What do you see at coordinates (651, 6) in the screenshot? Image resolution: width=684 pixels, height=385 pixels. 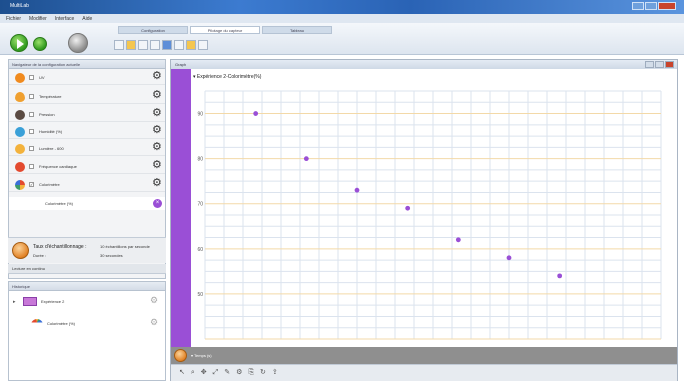 I see `maximize-button` at bounding box center [651, 6].